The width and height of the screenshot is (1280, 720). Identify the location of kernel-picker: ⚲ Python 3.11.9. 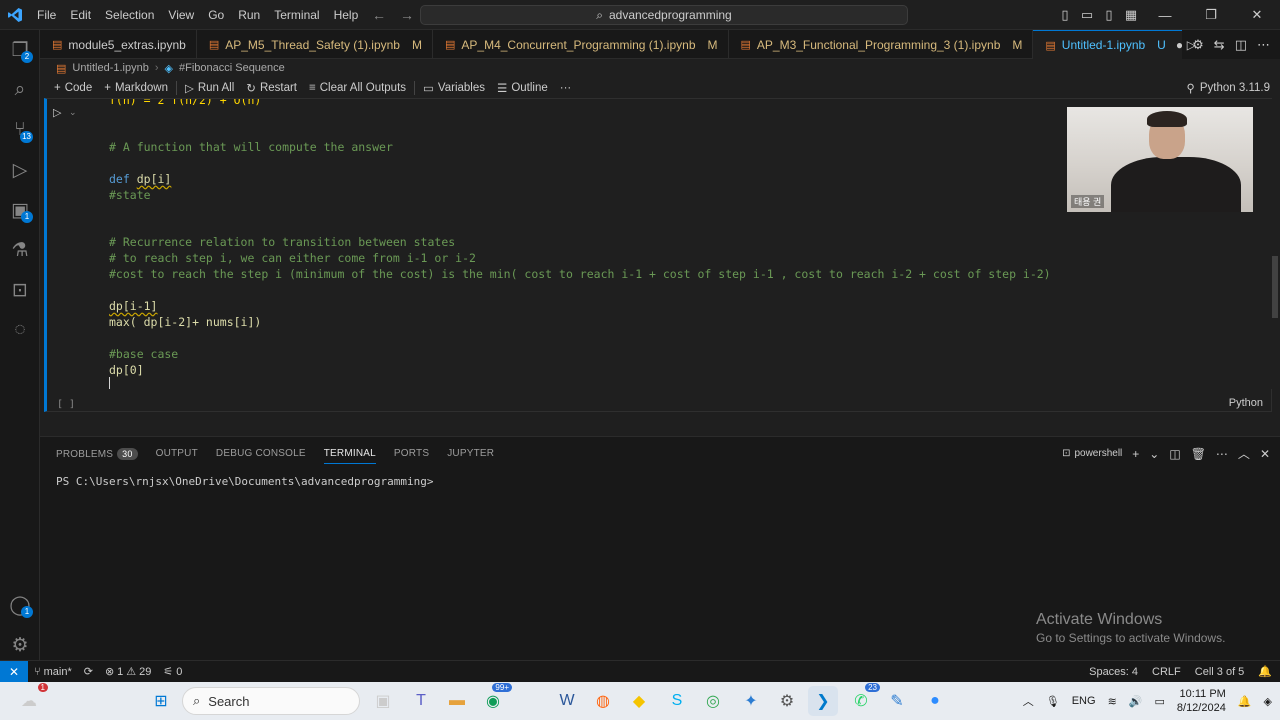
(1228, 88).